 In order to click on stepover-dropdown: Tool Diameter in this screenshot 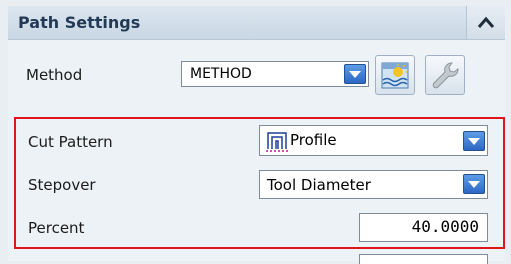, I will do `click(373, 184)`.